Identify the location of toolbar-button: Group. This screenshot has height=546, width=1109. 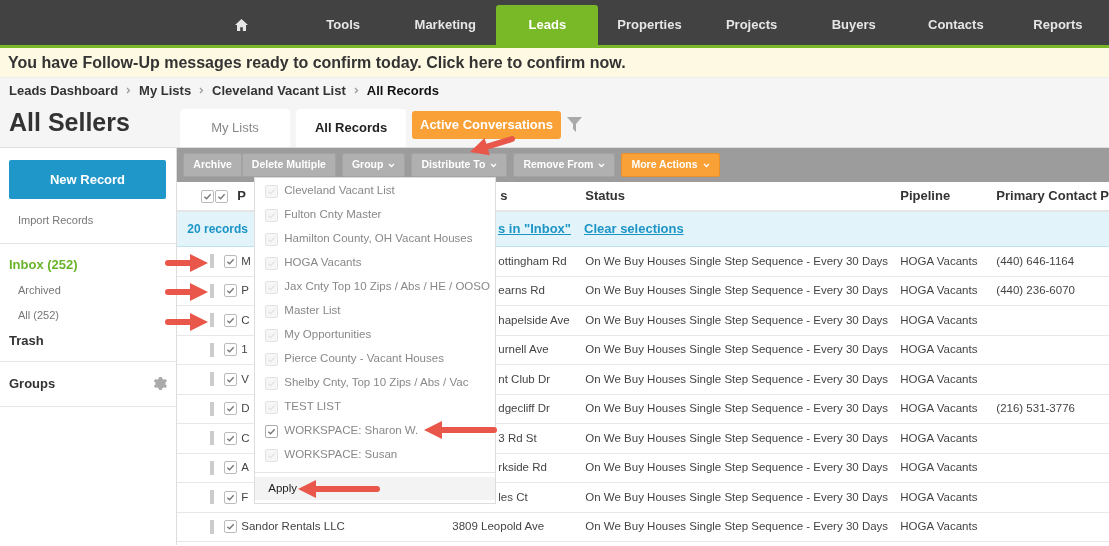
(373, 165).